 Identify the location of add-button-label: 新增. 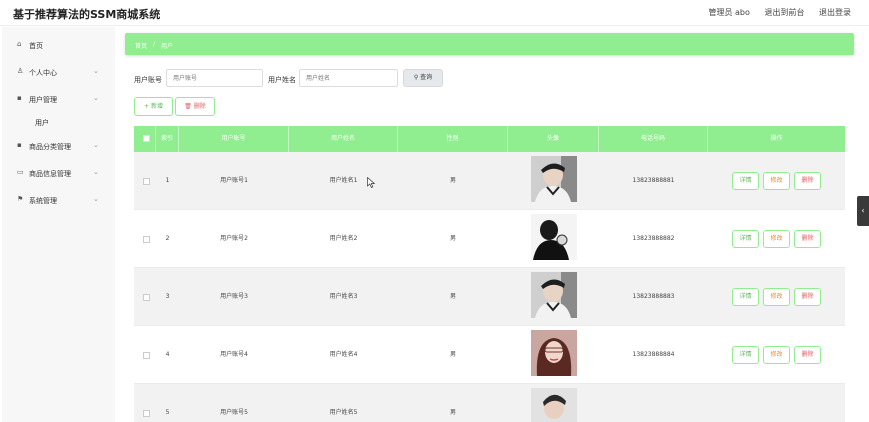
(156, 106).